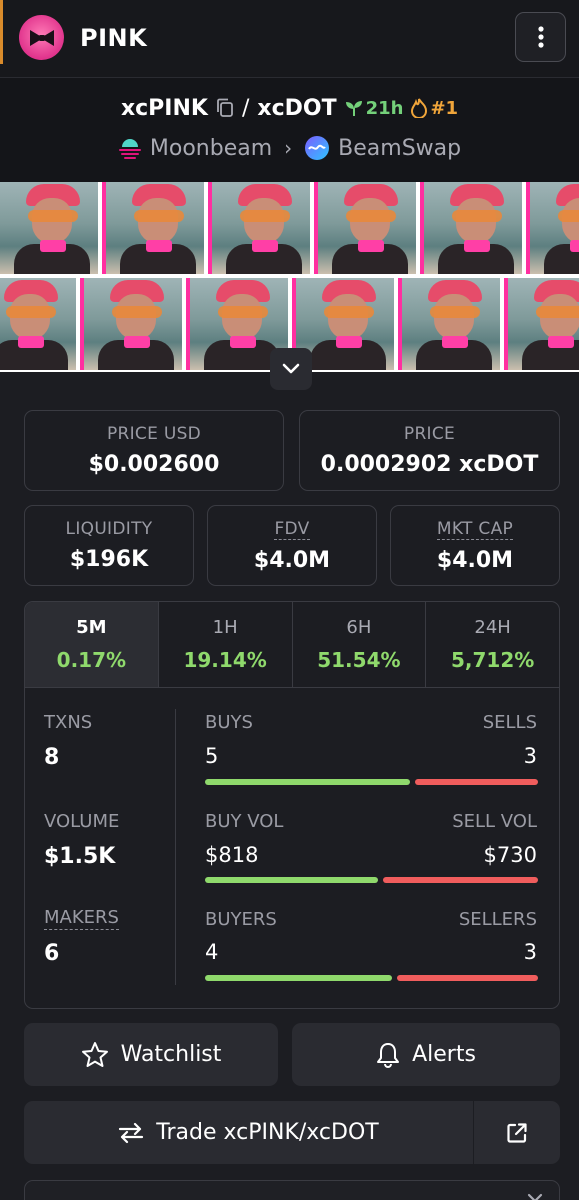  I want to click on tab-label: 24H, so click(492, 627).